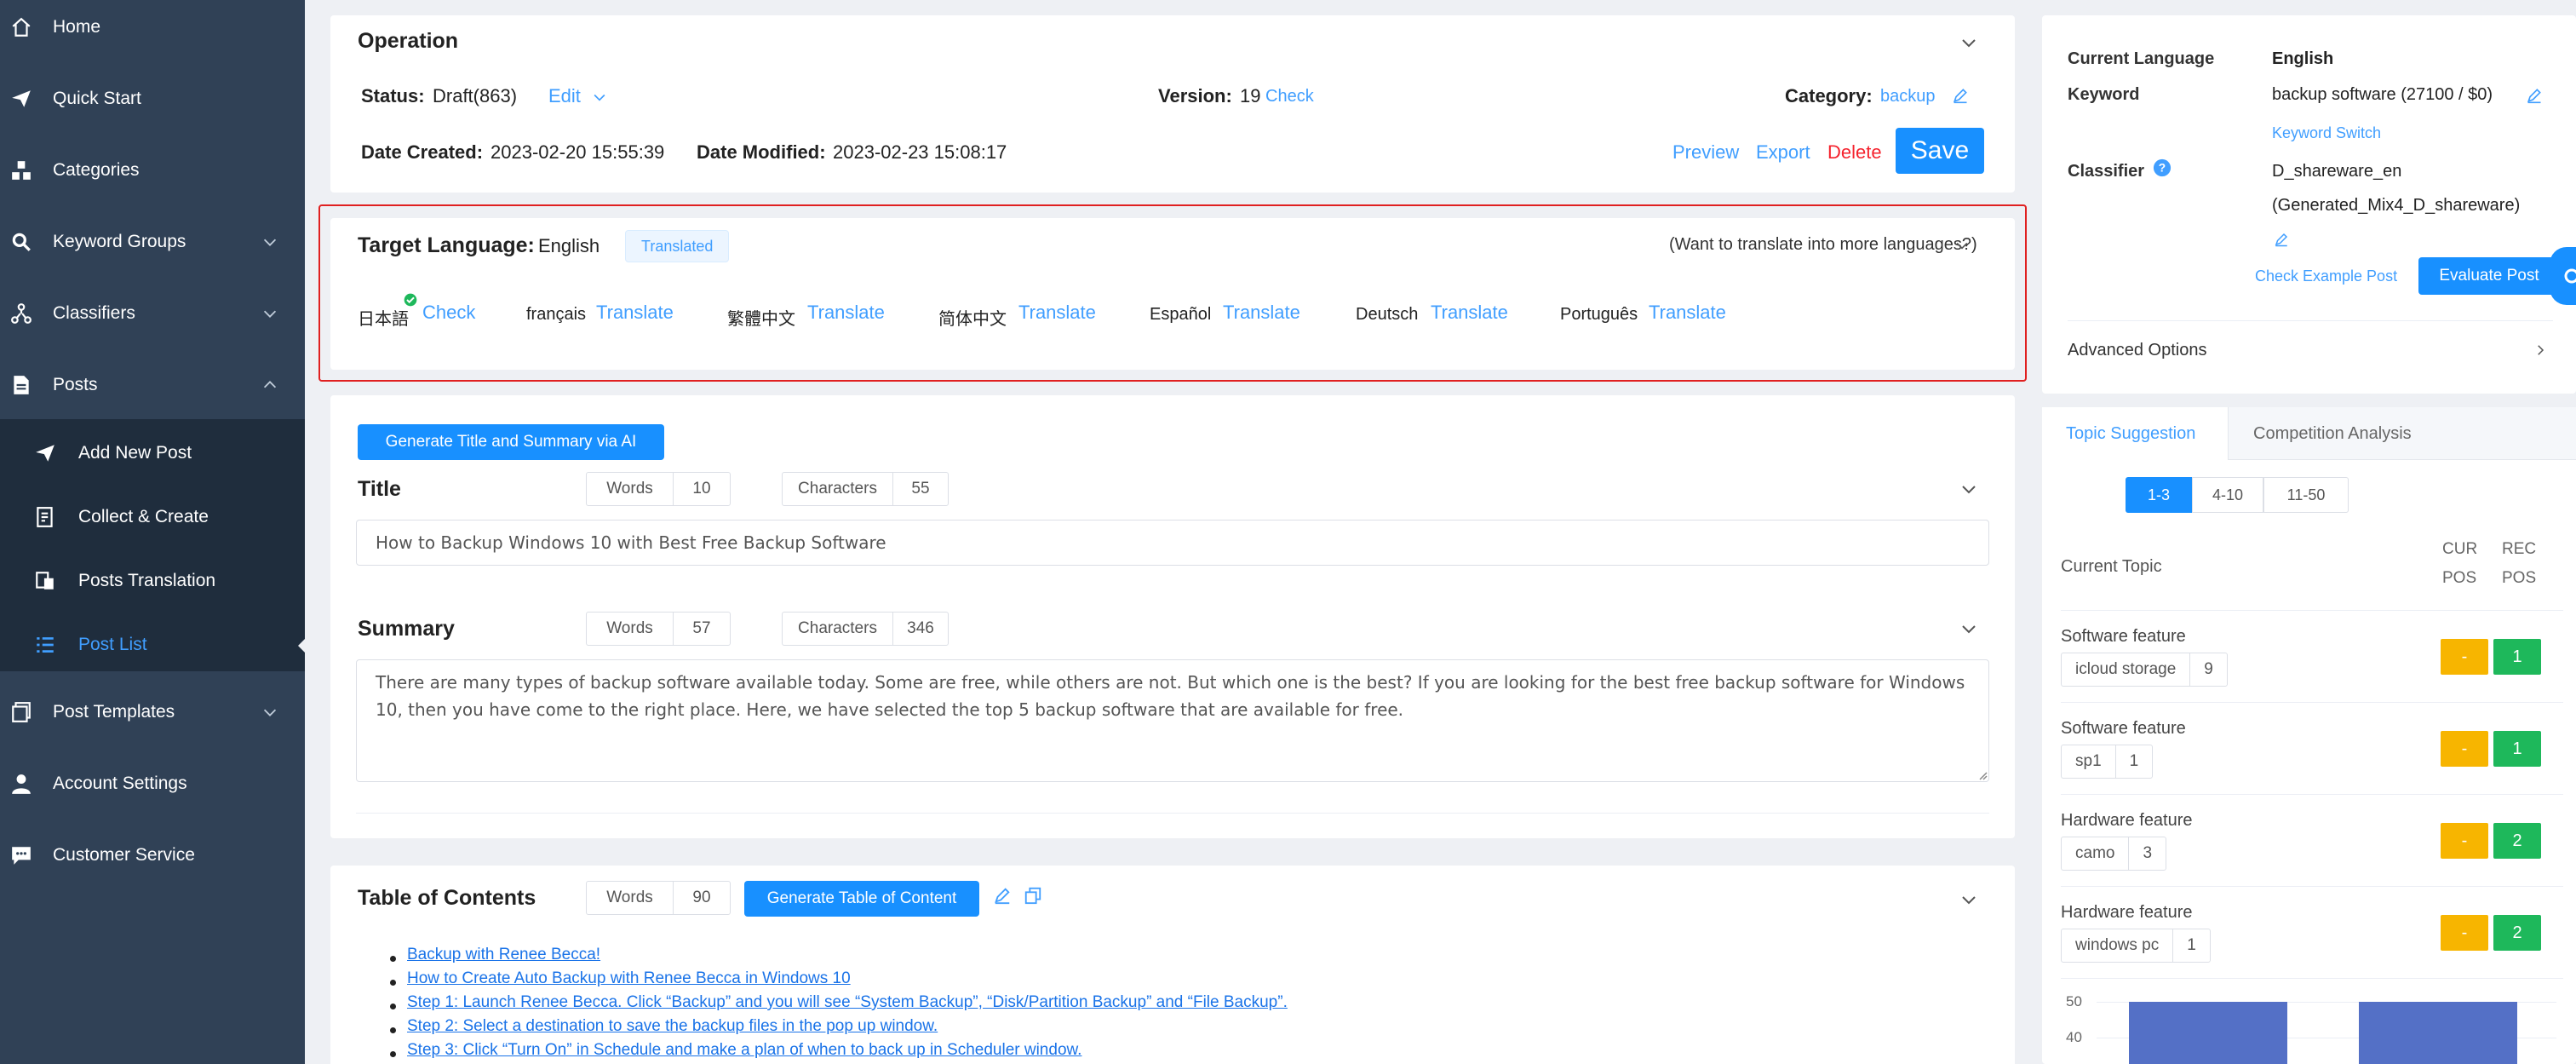  What do you see at coordinates (838, 489) in the screenshot?
I see `characters-label: Characters` at bounding box center [838, 489].